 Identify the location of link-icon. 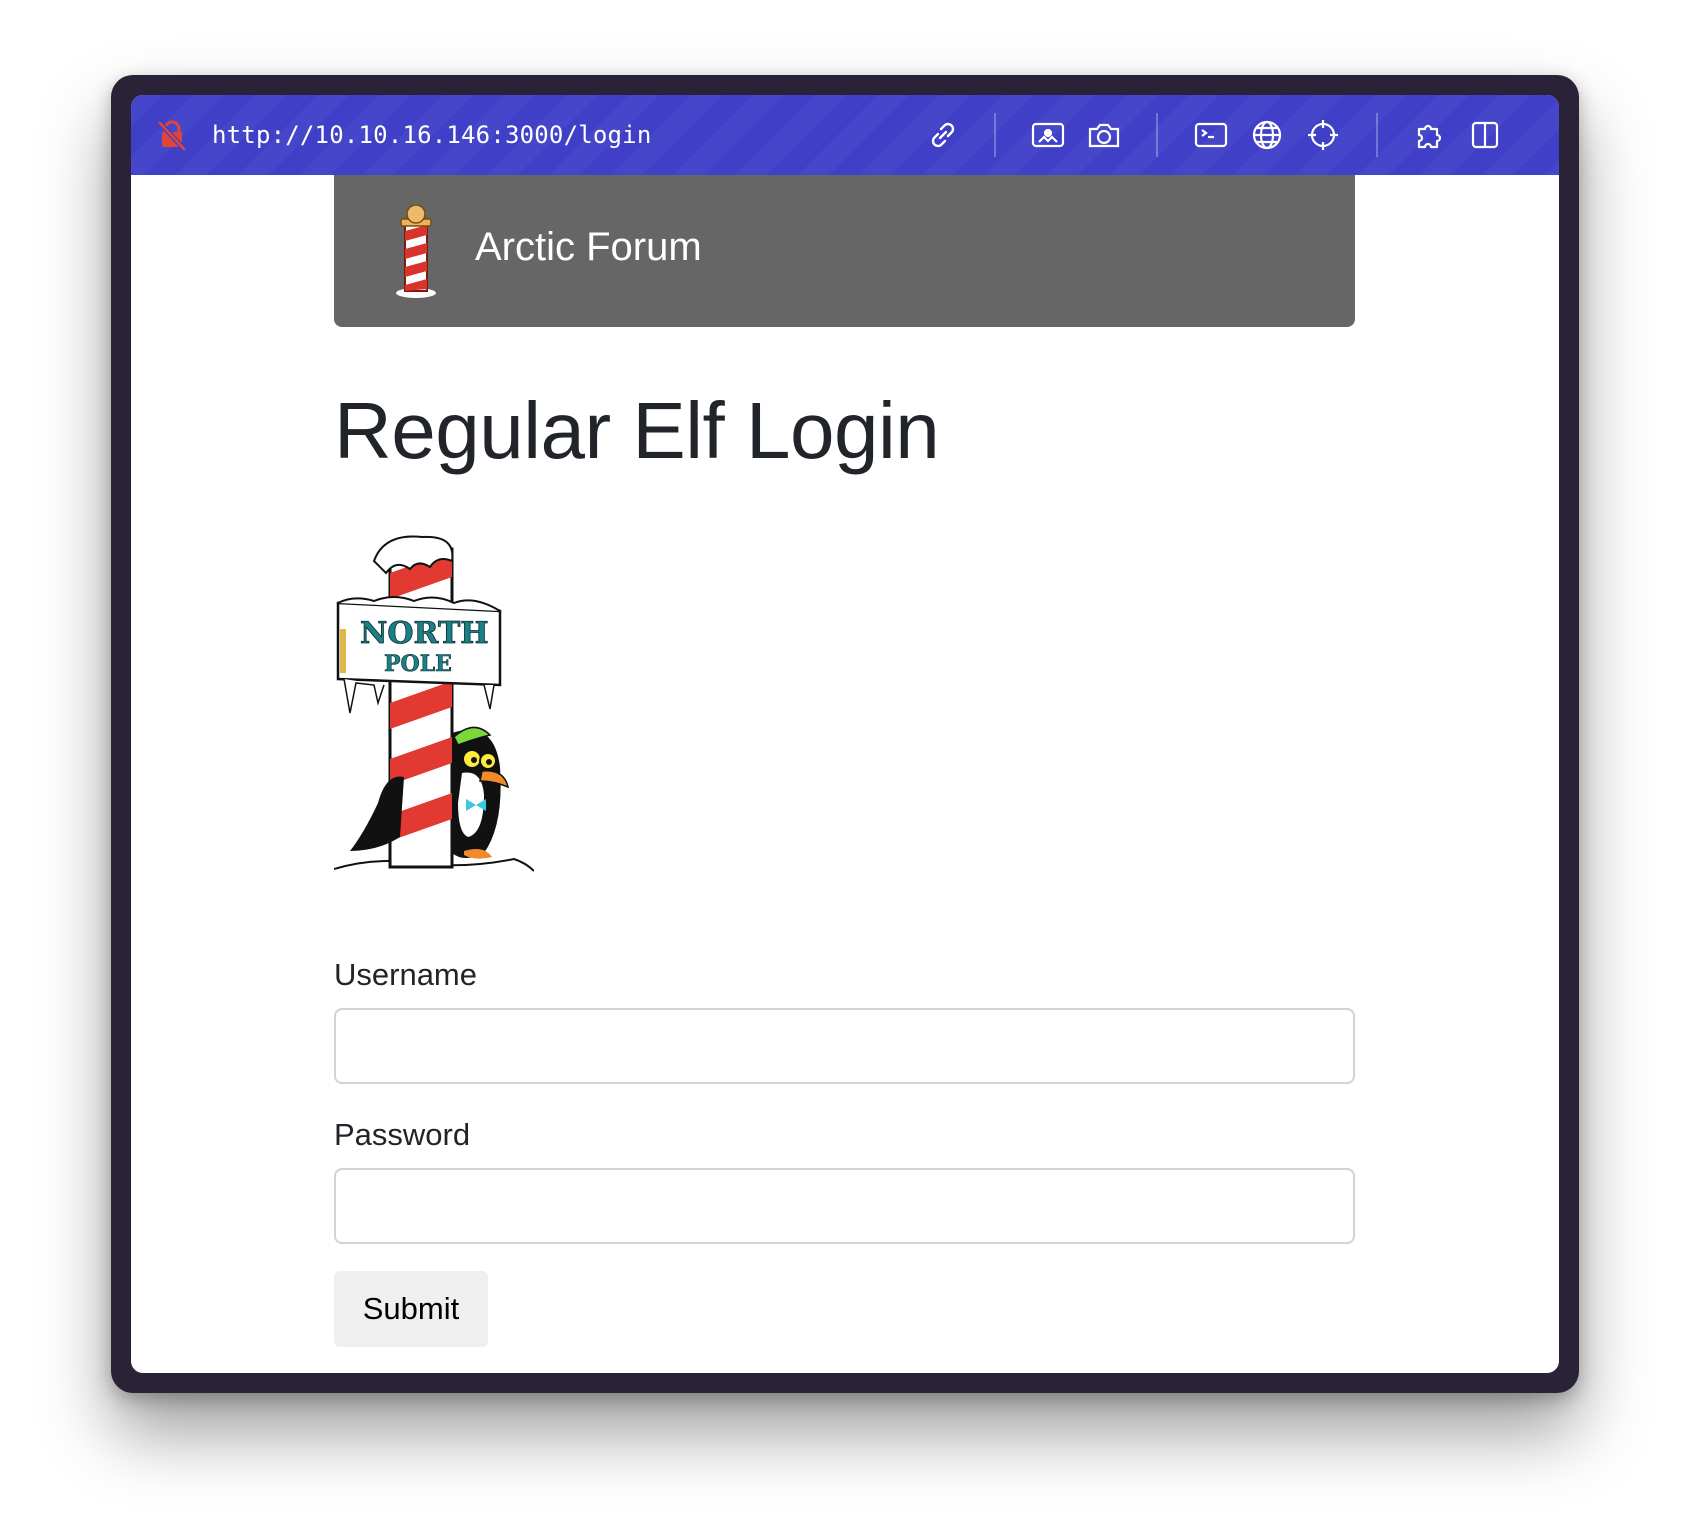
(943, 135).